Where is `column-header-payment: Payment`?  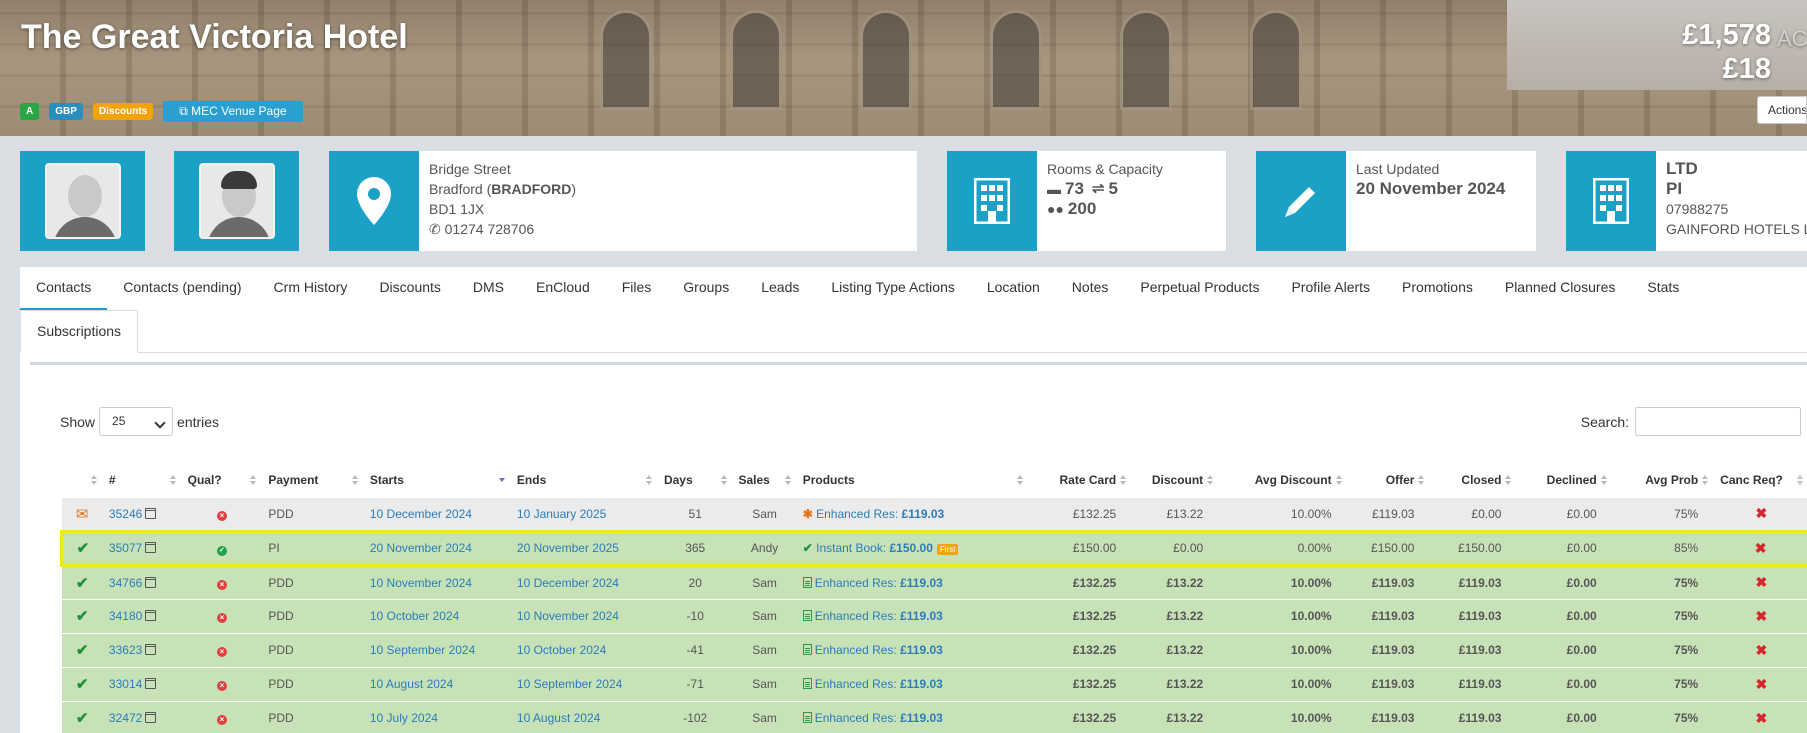 column-header-payment: Payment is located at coordinates (312, 480).